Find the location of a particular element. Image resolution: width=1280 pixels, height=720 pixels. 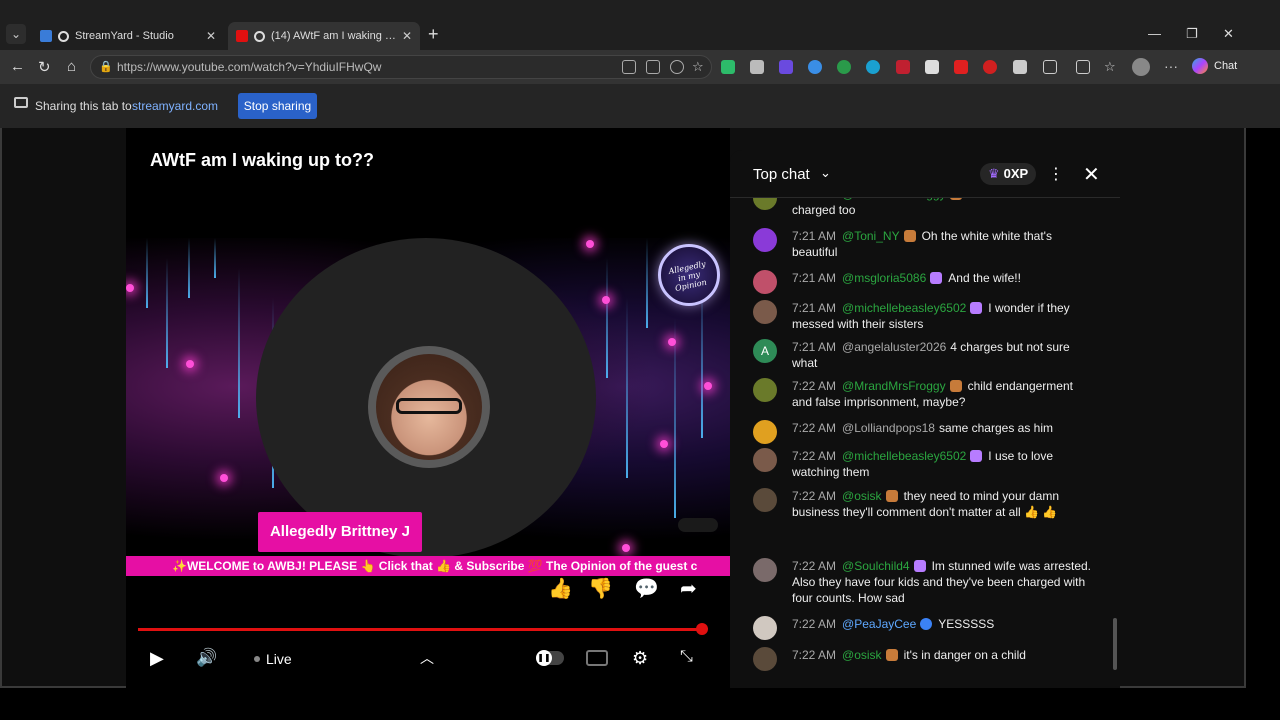

chat-close-icon: ✕ is located at coordinates (1091, 174).